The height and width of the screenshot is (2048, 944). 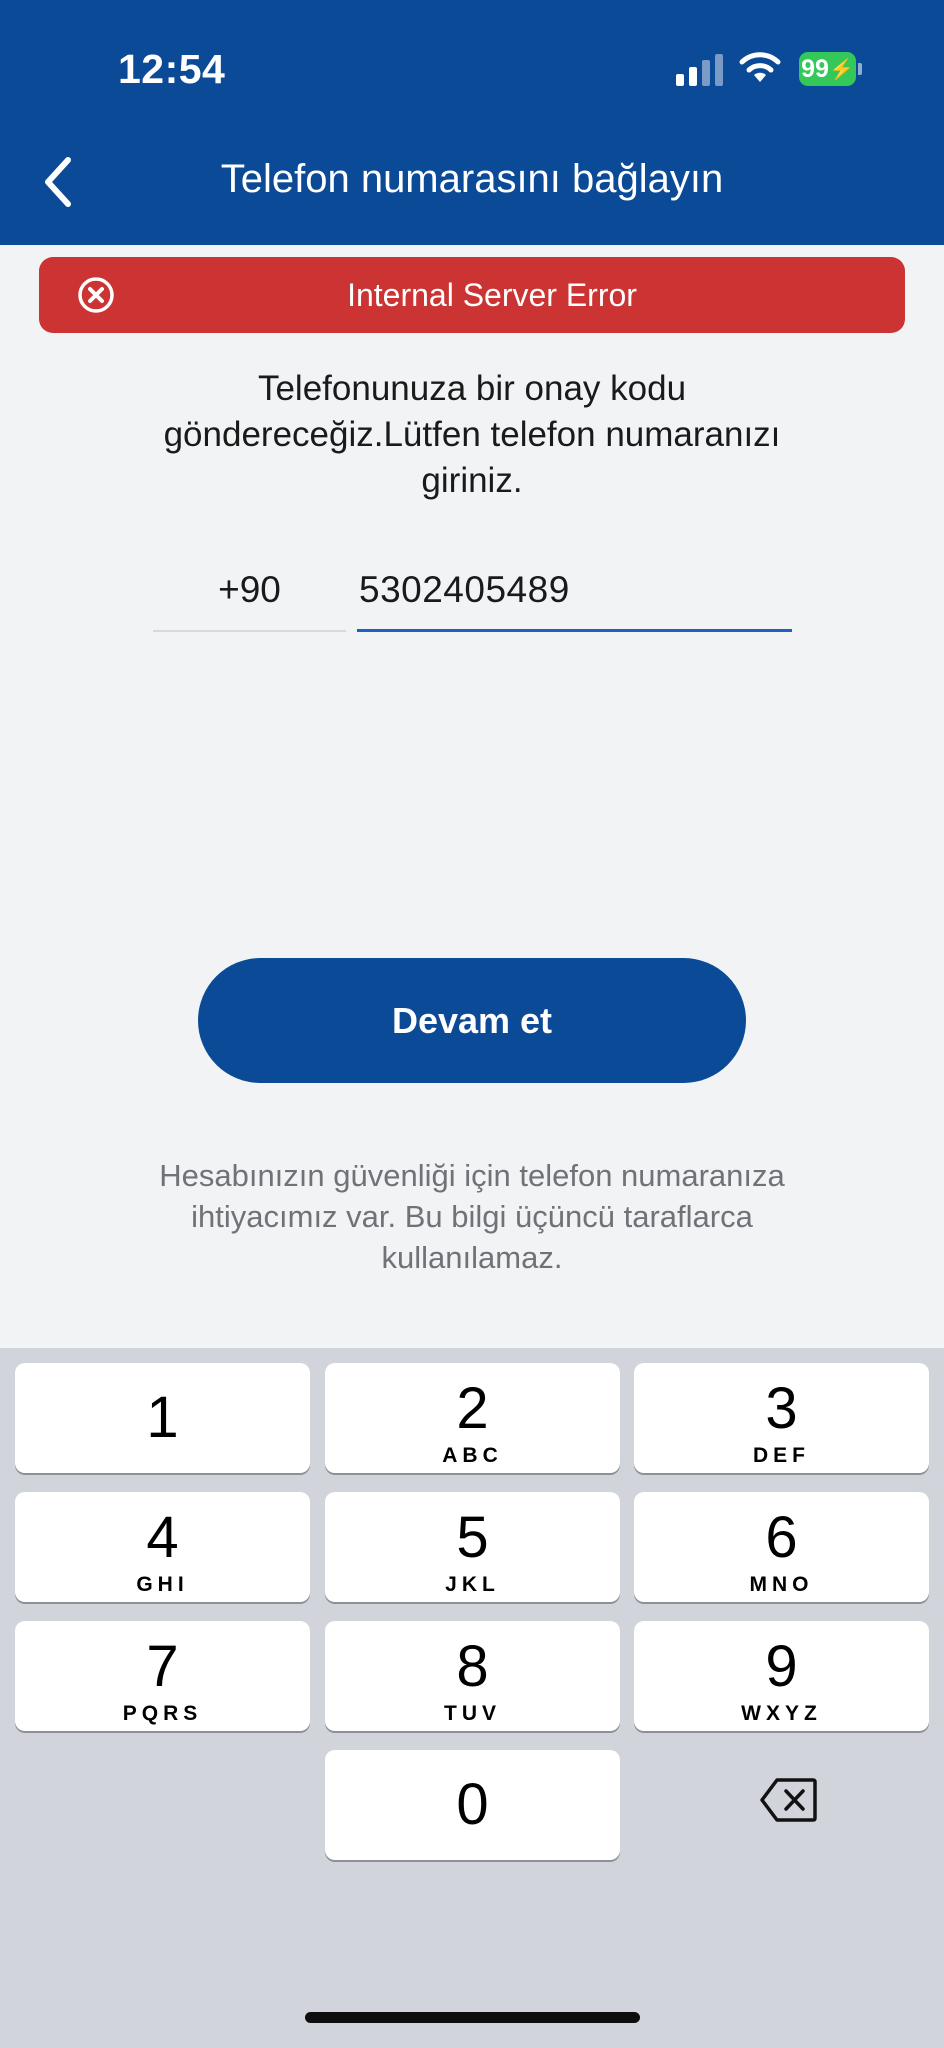 What do you see at coordinates (472, 179) in the screenshot?
I see `page-title: Telefon numarasını bağlayın` at bounding box center [472, 179].